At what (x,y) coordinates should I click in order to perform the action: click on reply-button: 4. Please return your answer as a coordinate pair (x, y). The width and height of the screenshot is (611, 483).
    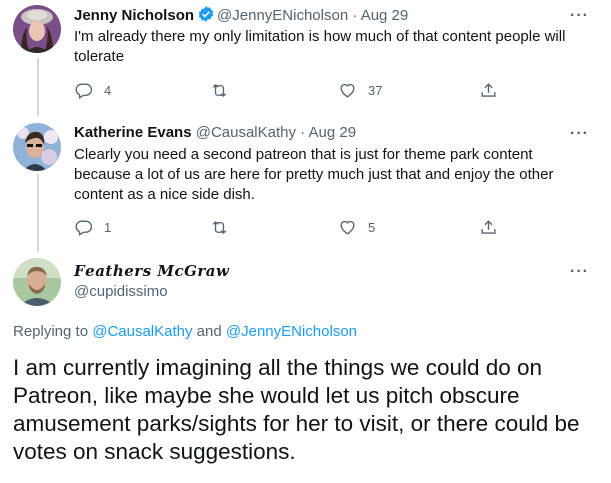
    Looking at the image, I should click on (92, 90).